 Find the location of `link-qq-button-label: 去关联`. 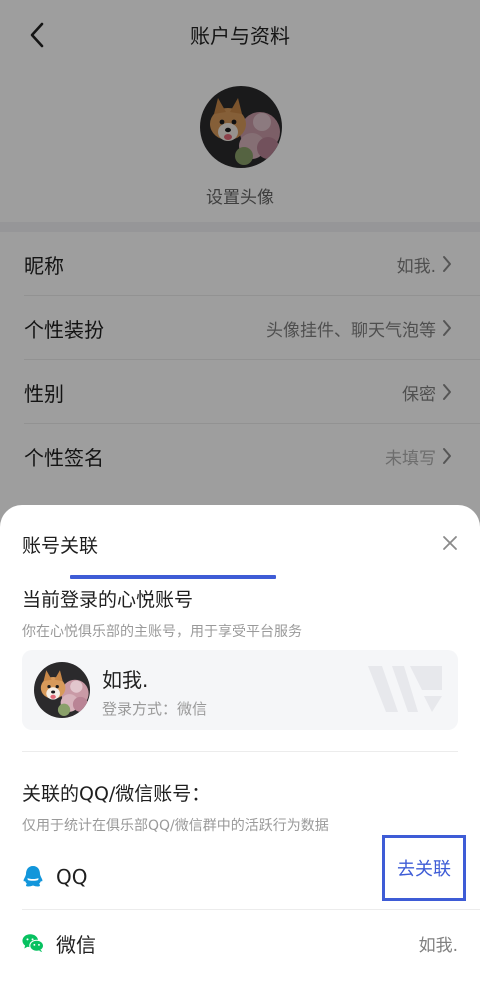

link-qq-button-label: 去关联 is located at coordinates (424, 869).